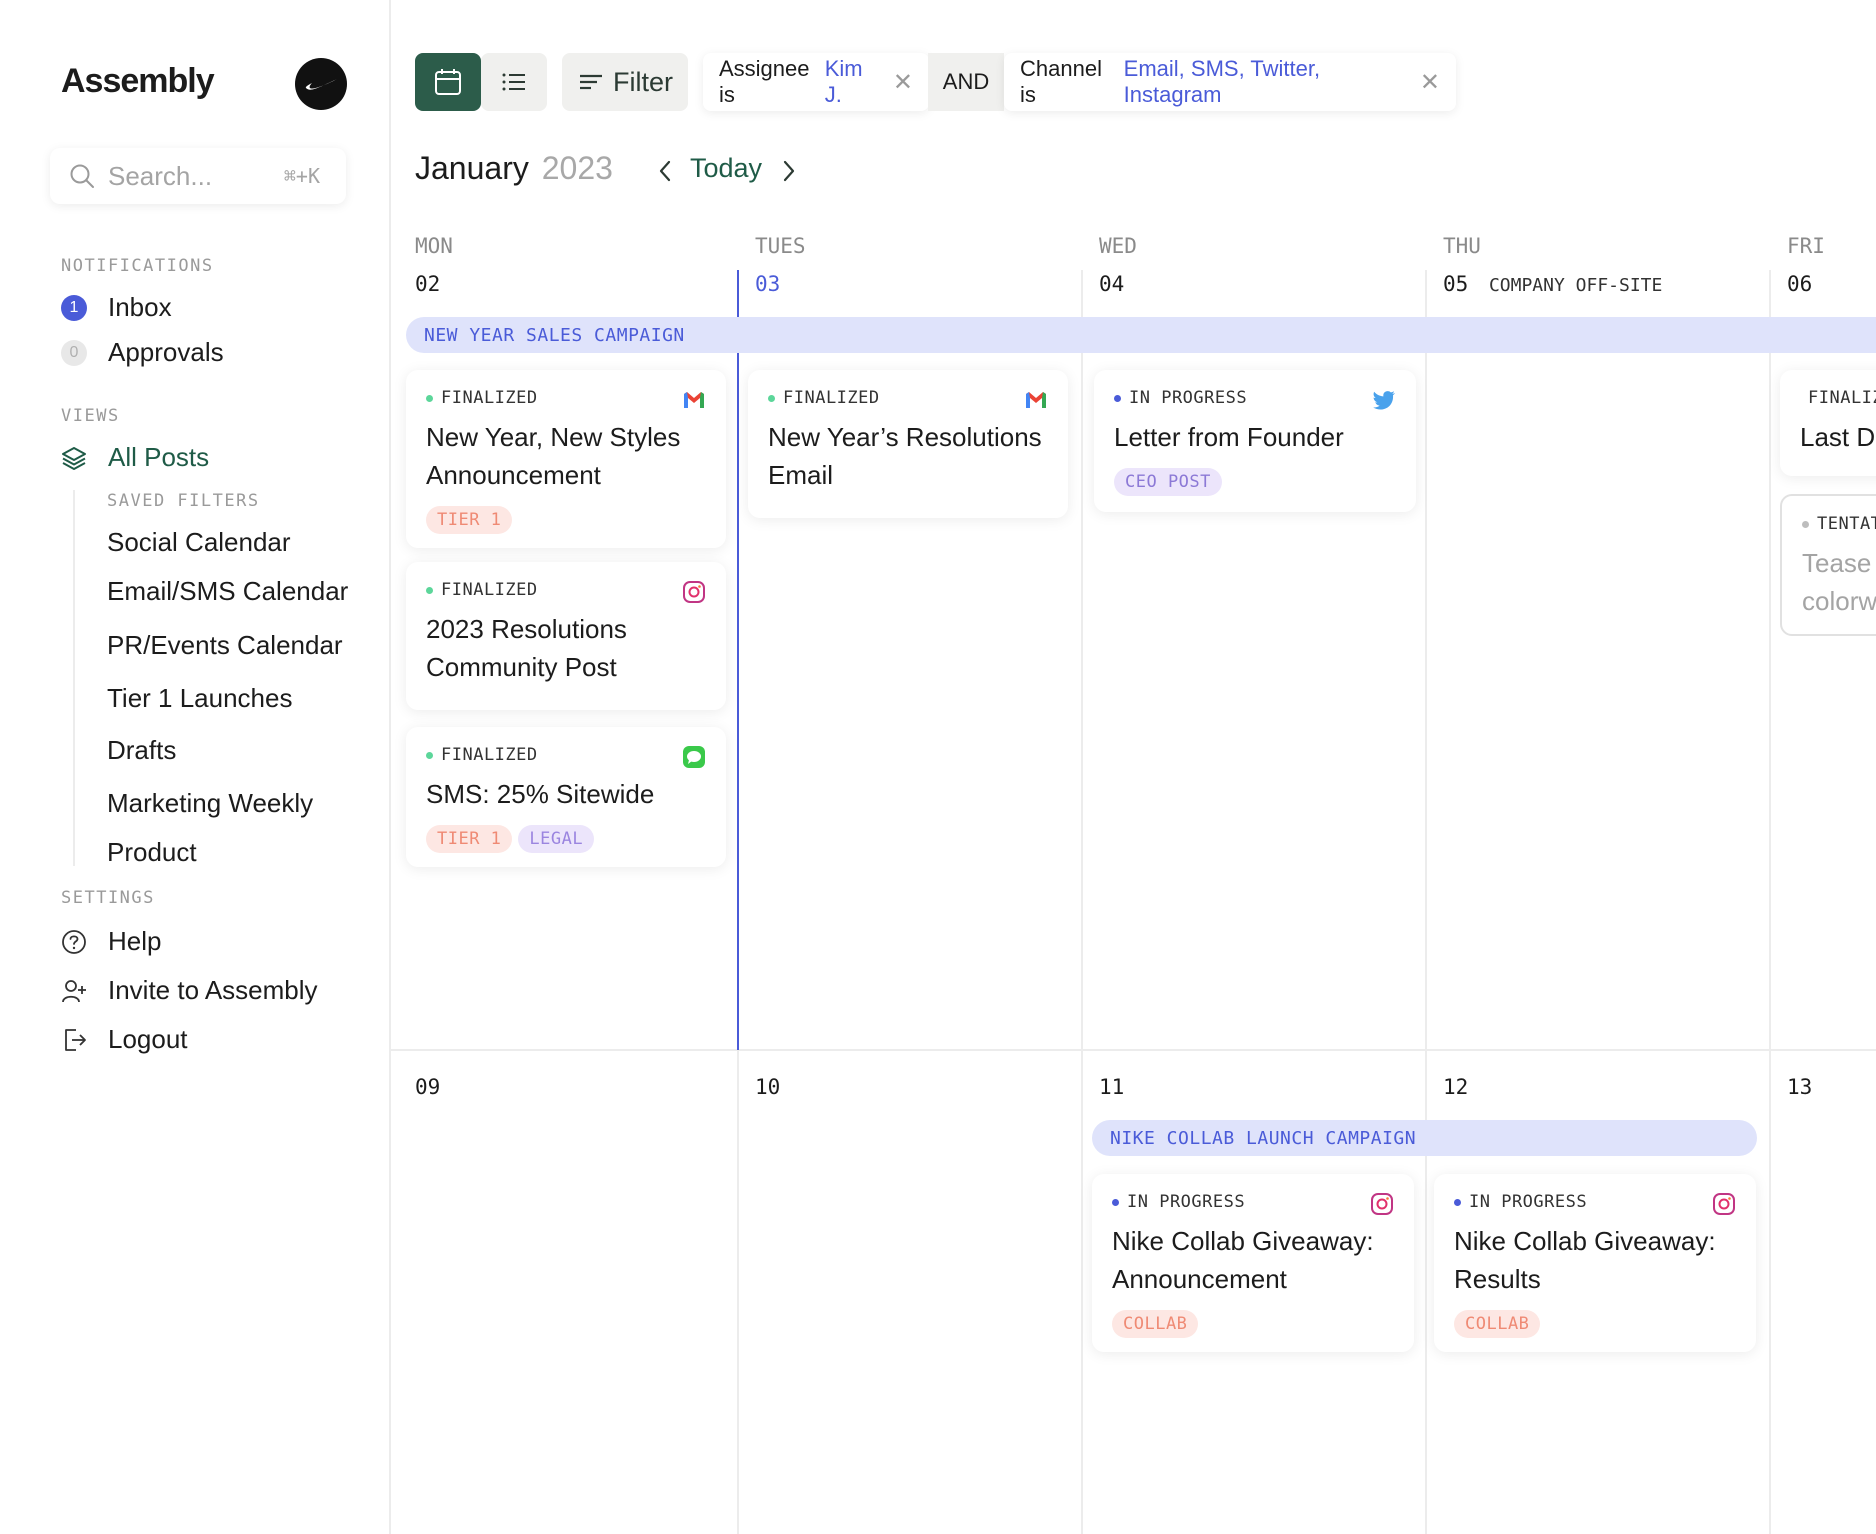  I want to click on settings-section-label: SETTINGS, so click(108, 898).